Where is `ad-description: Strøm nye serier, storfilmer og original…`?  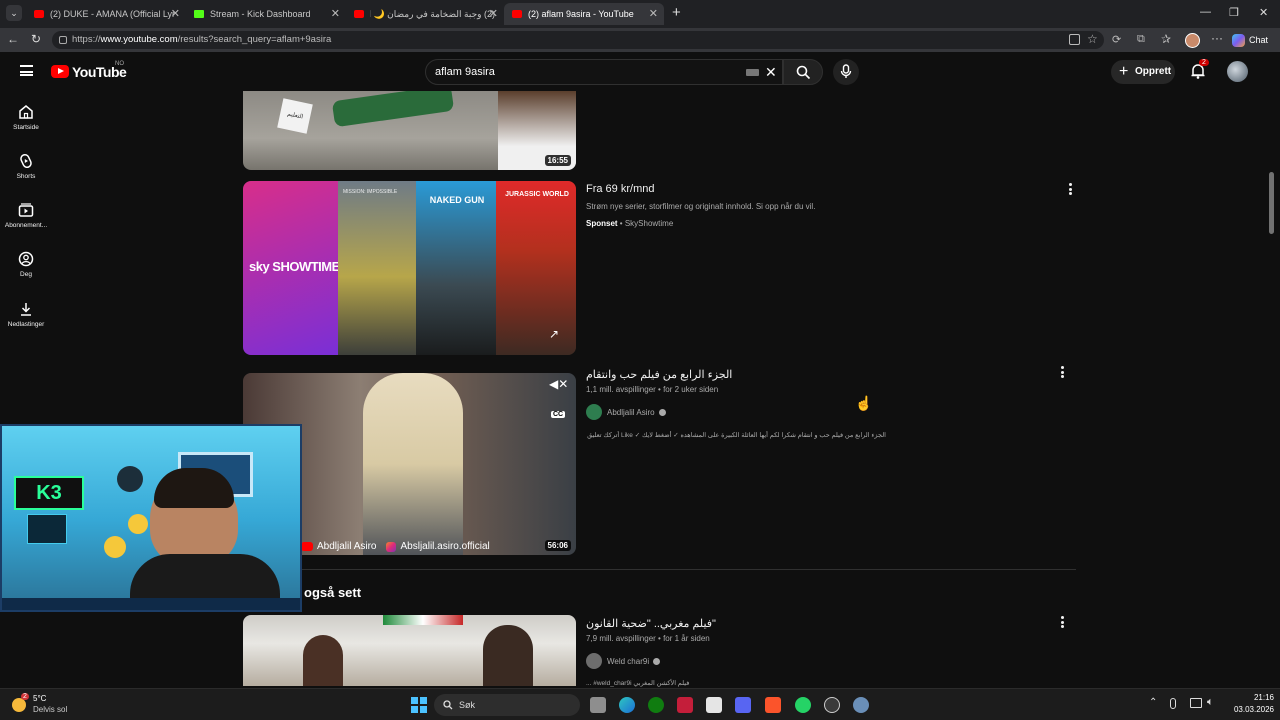 ad-description: Strøm nye serier, storfilmer og original… is located at coordinates (701, 206).